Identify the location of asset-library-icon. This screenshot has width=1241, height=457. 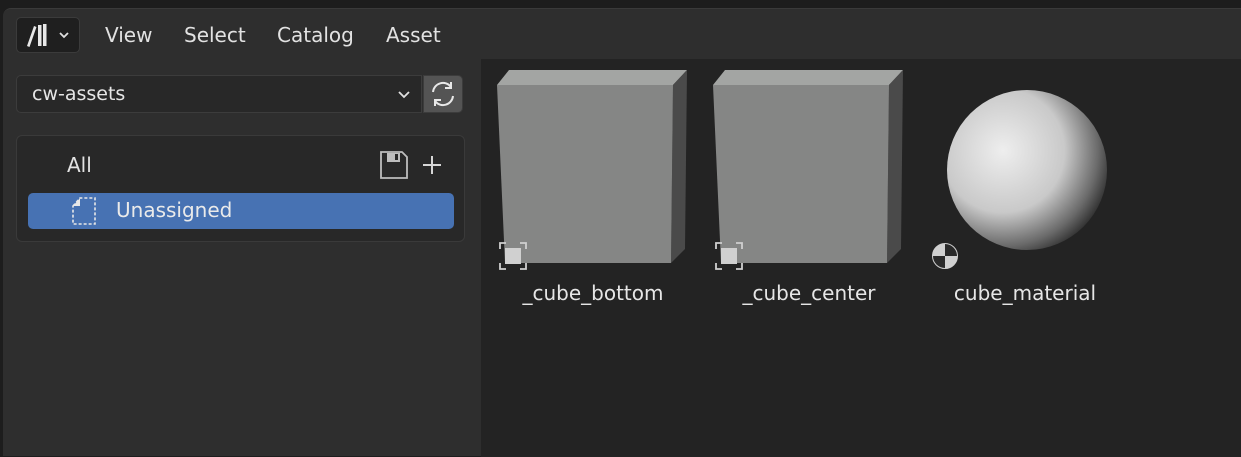
(37, 35).